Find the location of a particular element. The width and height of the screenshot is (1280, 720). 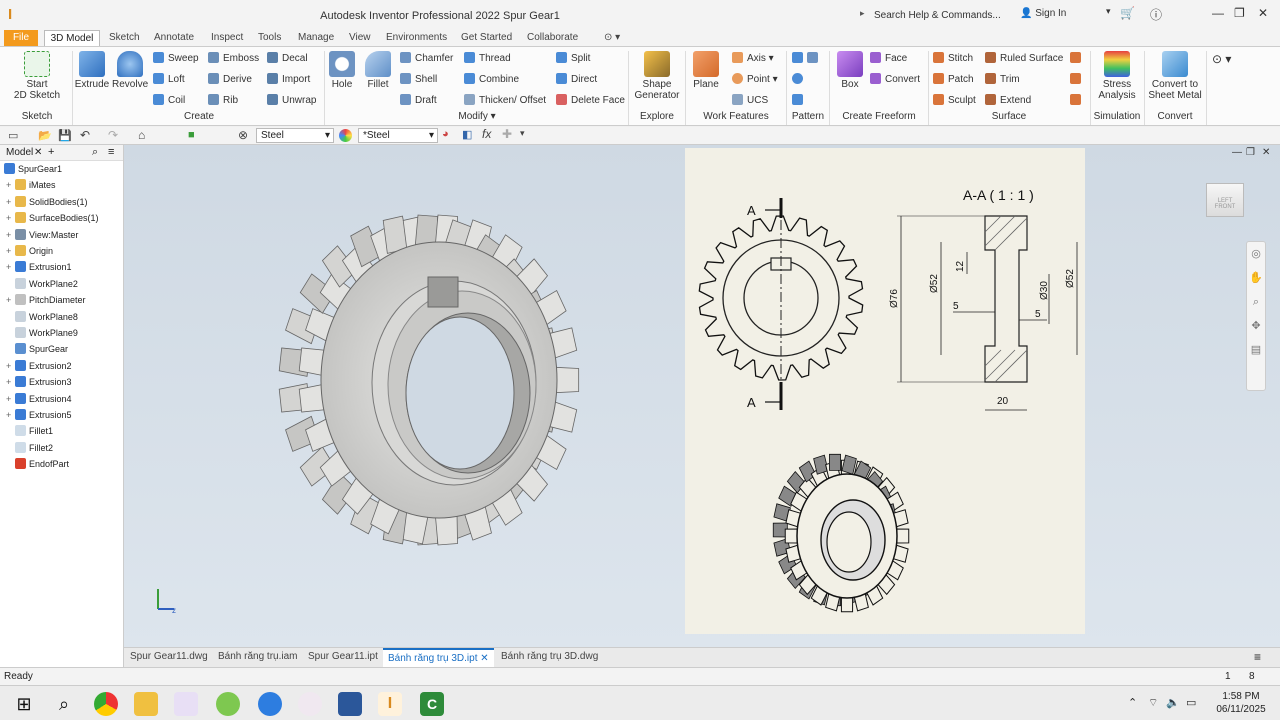

dropdown-icon: ▾ is located at coordinates (1108, 11).